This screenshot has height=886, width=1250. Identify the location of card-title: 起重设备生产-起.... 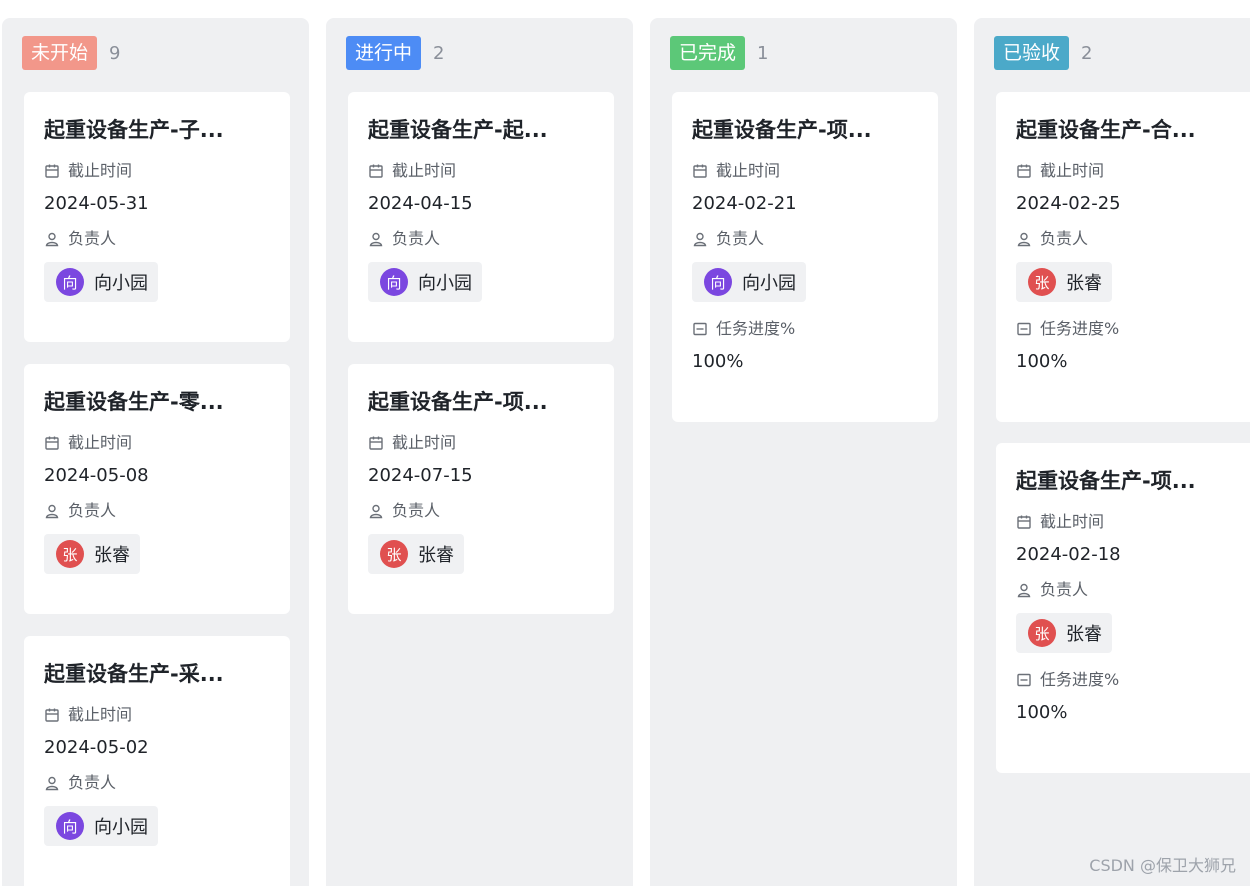
(458, 130).